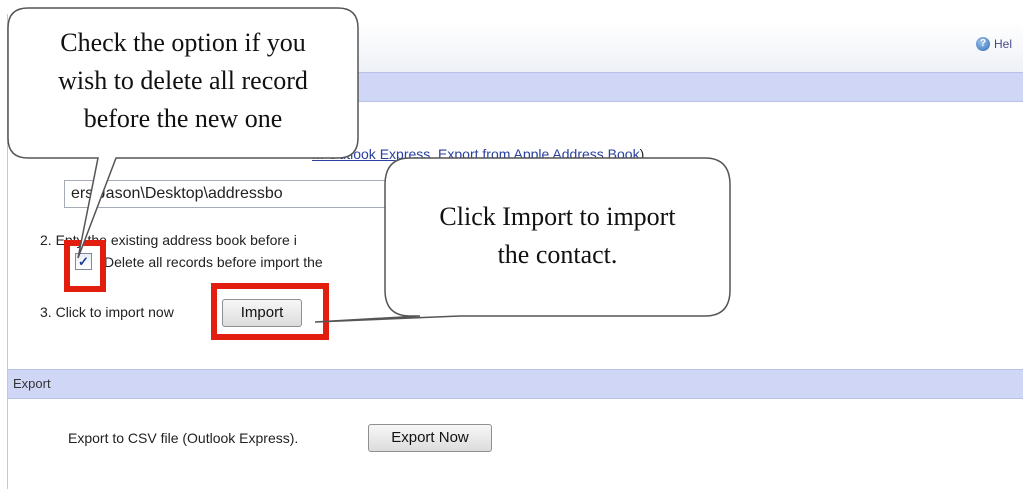  What do you see at coordinates (183, 118) in the screenshot?
I see `callout-delete-line3: before the new one` at bounding box center [183, 118].